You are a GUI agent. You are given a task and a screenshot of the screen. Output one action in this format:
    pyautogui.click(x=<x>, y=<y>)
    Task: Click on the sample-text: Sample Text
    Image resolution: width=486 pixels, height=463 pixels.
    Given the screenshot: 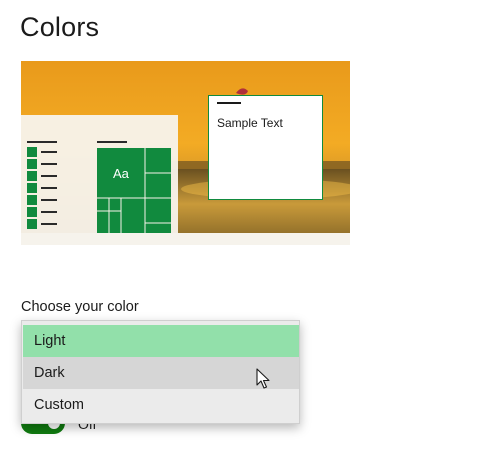 What is the action you would take?
    pyautogui.click(x=250, y=123)
    